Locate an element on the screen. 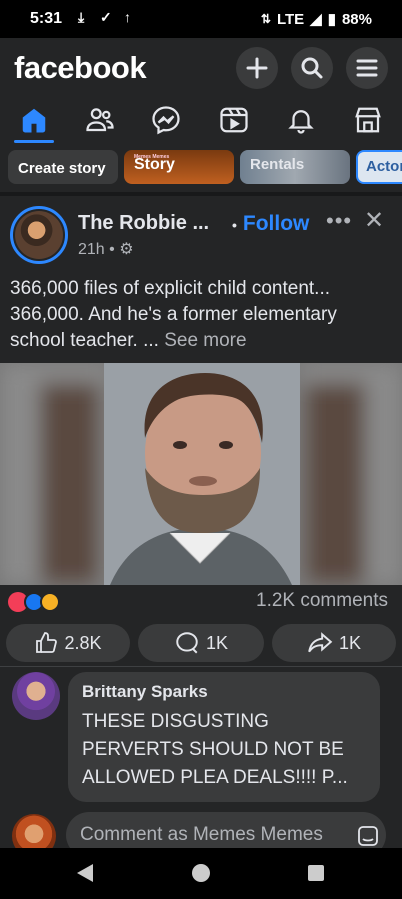 Image resolution: width=402 pixels, height=899 pixels. share-arrow-icon is located at coordinates (320, 642).